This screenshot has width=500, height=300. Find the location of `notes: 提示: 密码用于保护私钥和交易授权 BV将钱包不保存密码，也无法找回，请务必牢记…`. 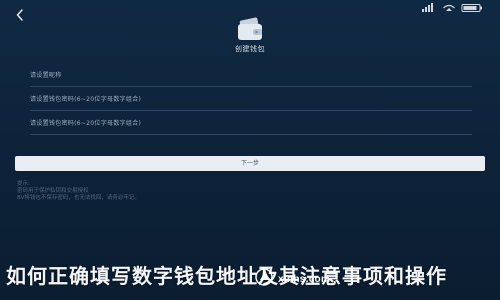

notes: 提示: 密码用于保护私钥和交易授权 BV将钱包不保存密码，也无法找回，请务必牢记… is located at coordinates (217, 191).